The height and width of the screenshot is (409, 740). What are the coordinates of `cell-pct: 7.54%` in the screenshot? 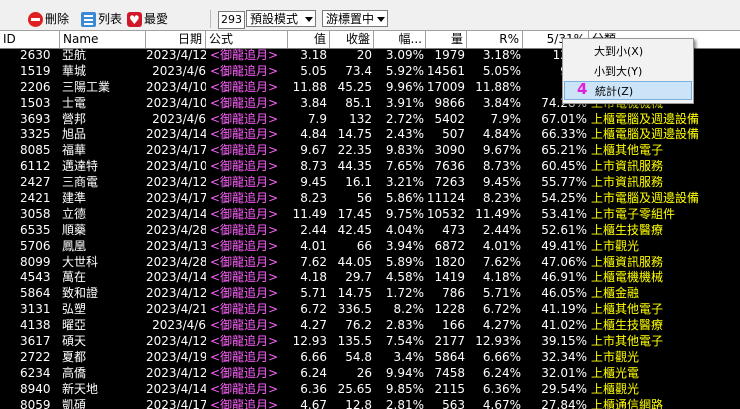 It's located at (404, 341).